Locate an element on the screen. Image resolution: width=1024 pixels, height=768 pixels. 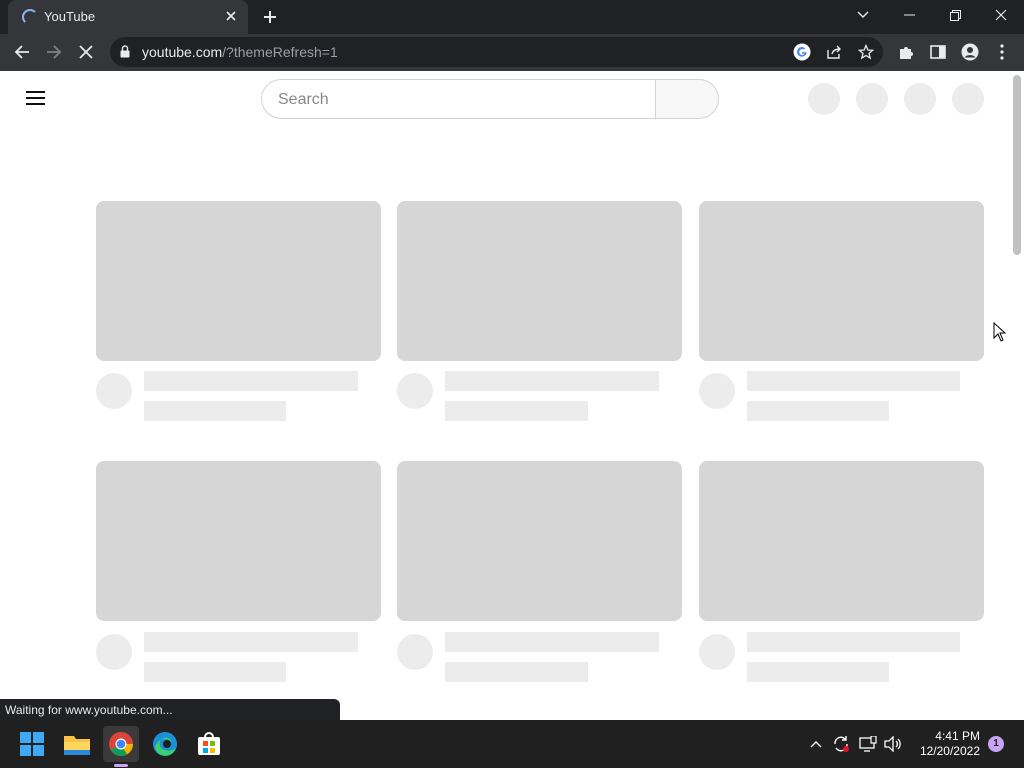
tab-title: YouTube is located at coordinates (70, 16).